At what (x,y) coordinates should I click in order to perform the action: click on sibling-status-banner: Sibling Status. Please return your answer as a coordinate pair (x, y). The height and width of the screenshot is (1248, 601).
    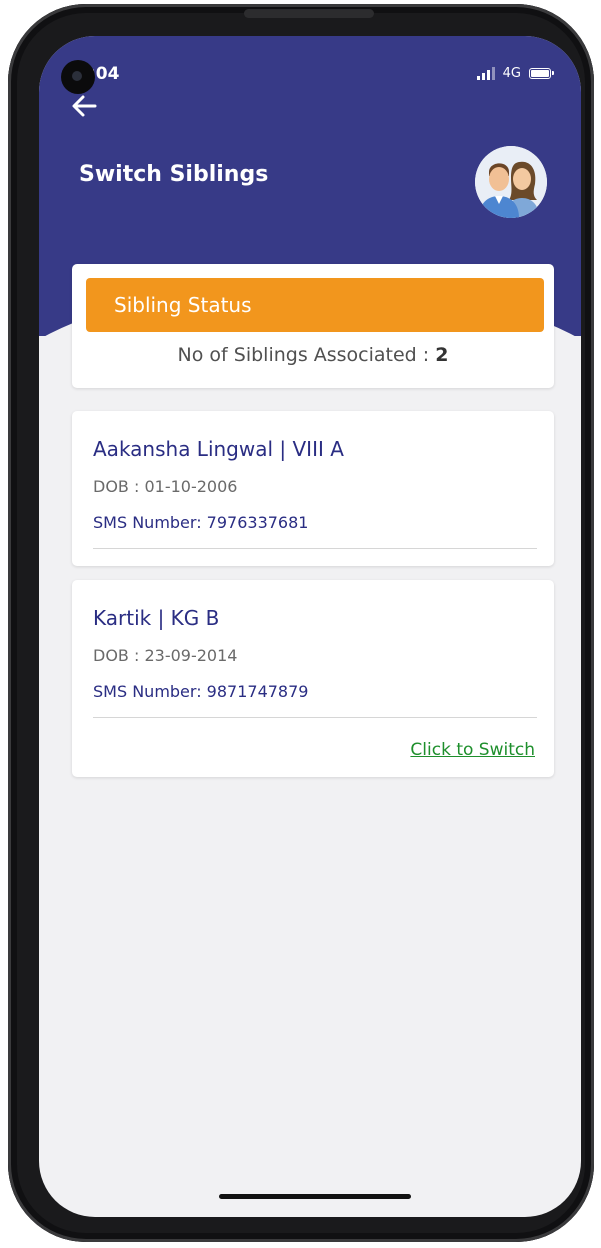
    Looking at the image, I should click on (315, 305).